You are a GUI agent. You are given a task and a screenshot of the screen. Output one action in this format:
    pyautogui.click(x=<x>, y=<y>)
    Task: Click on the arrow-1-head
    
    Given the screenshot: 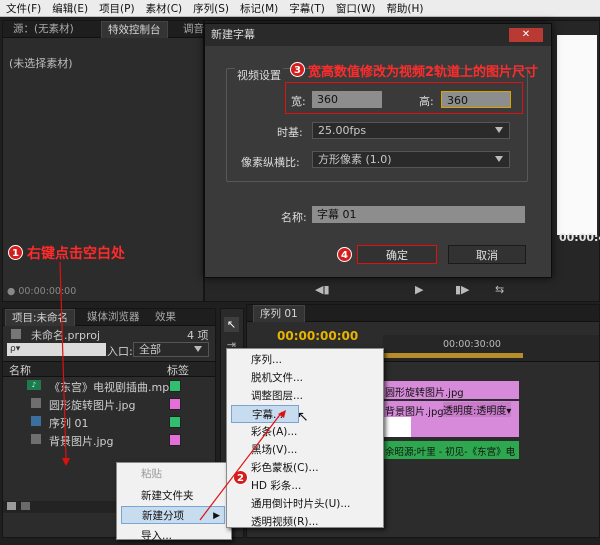 What is the action you would take?
    pyautogui.click(x=66, y=462)
    